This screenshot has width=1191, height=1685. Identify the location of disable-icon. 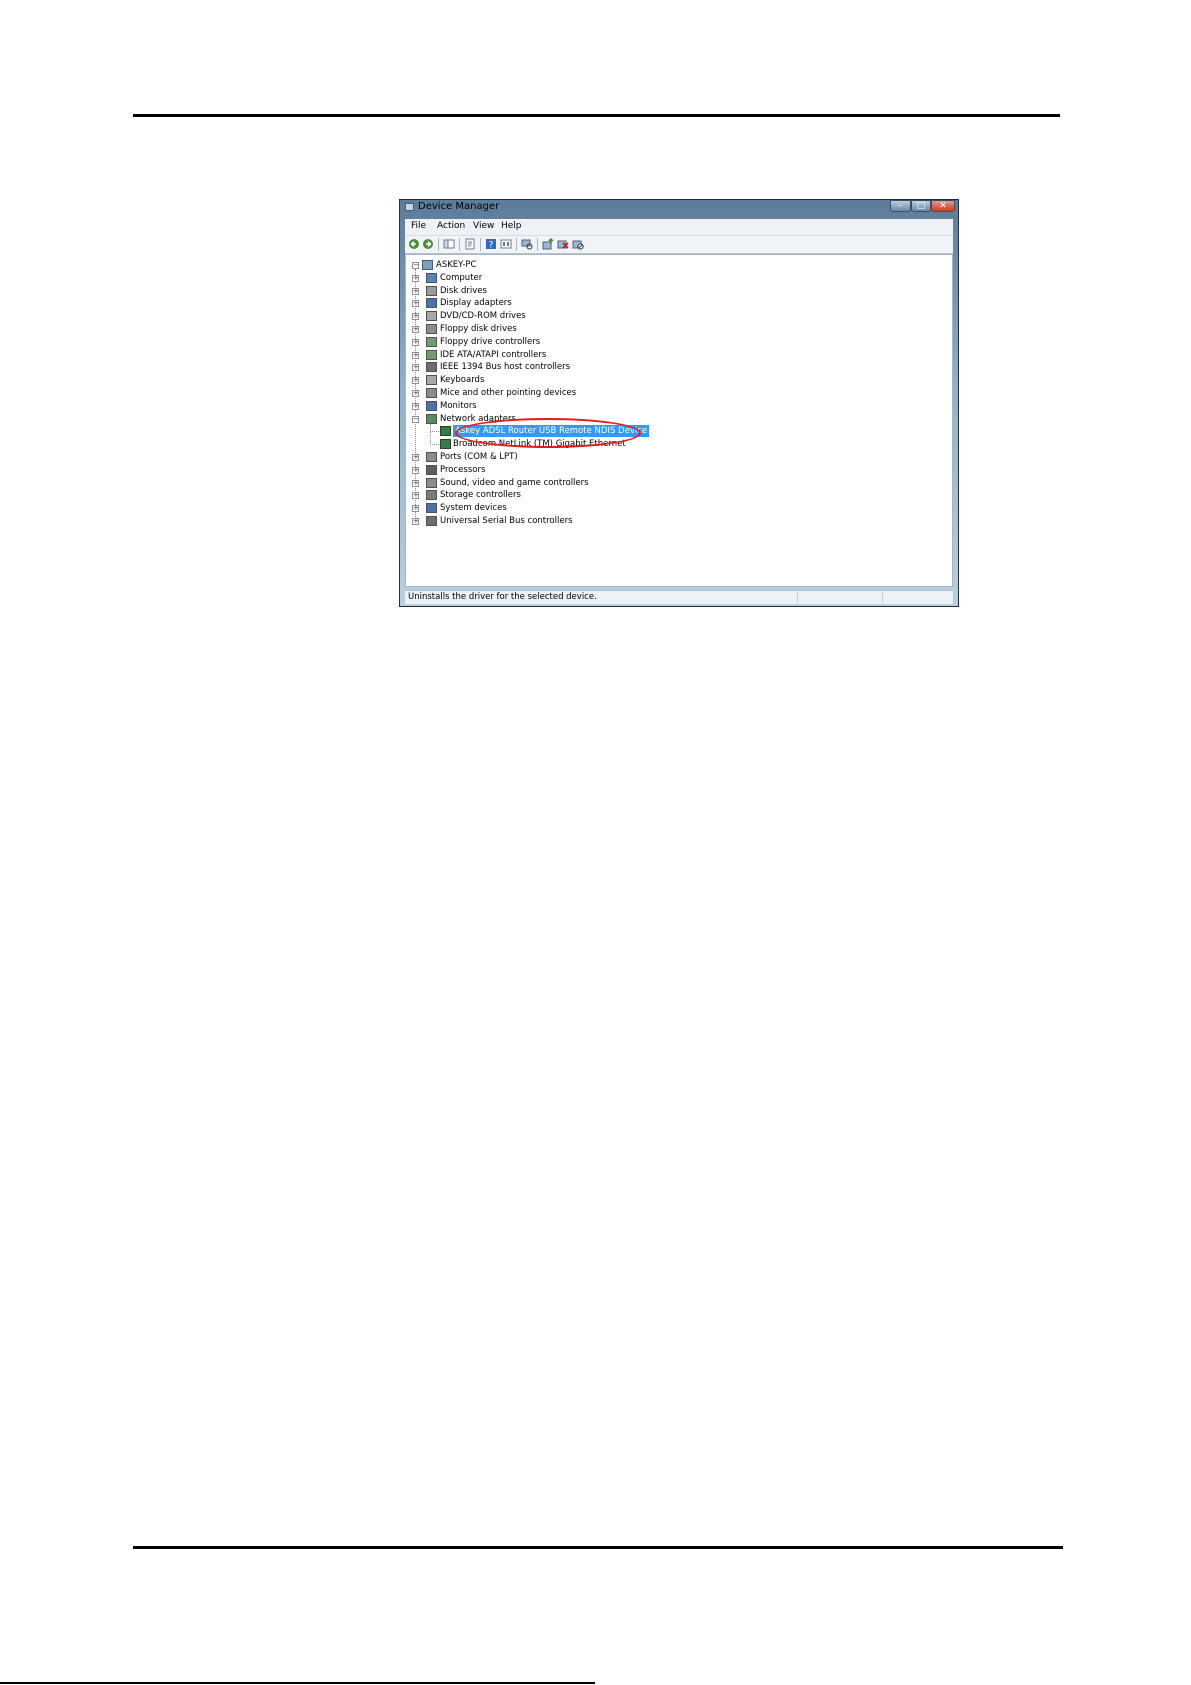
(578, 244).